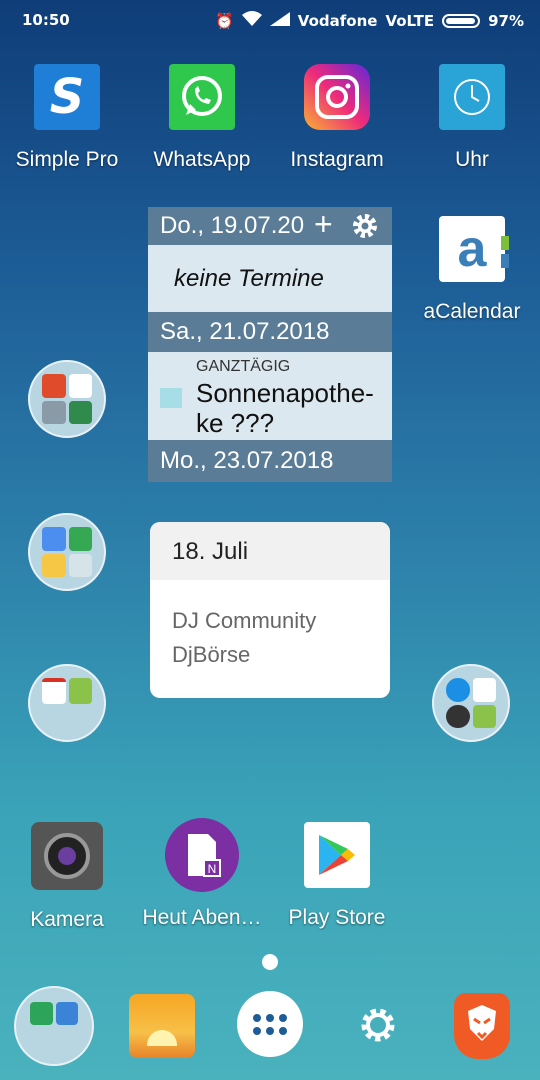  What do you see at coordinates (337, 855) in the screenshot?
I see `play-store-icon` at bounding box center [337, 855].